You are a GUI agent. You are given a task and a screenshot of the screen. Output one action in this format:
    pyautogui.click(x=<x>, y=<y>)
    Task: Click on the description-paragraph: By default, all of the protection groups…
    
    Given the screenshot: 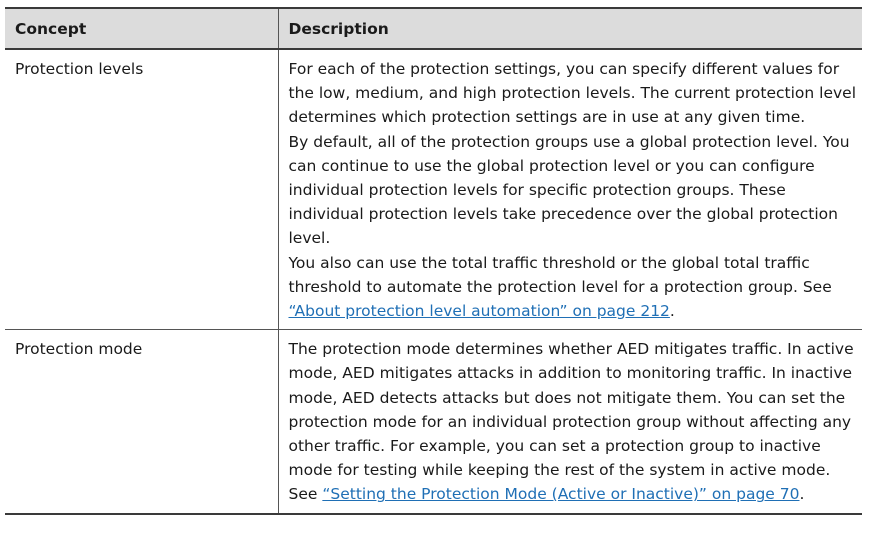 What is the action you would take?
    pyautogui.click(x=569, y=190)
    